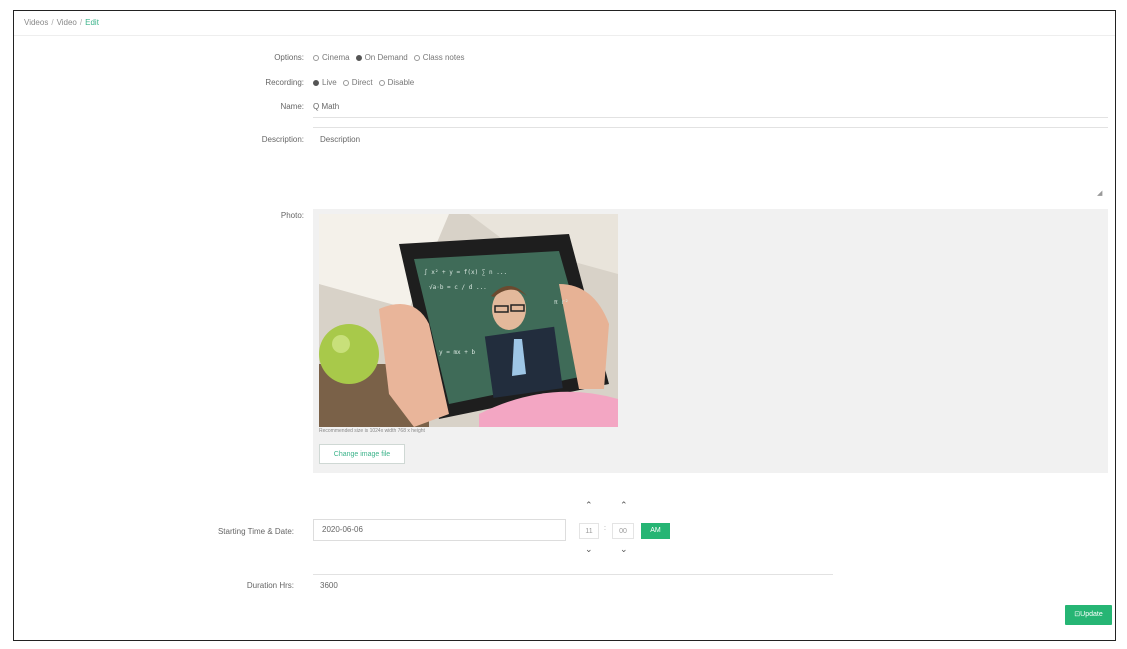  Describe the element at coordinates (292, 106) in the screenshot. I see `name-label: Name:` at that location.